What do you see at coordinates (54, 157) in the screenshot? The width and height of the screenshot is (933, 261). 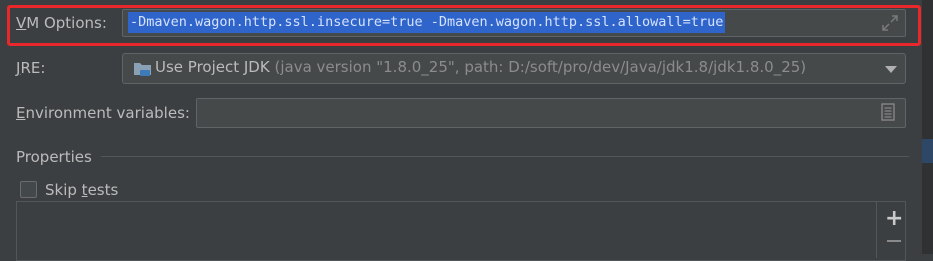 I see `properties-header: Properties` at bounding box center [54, 157].